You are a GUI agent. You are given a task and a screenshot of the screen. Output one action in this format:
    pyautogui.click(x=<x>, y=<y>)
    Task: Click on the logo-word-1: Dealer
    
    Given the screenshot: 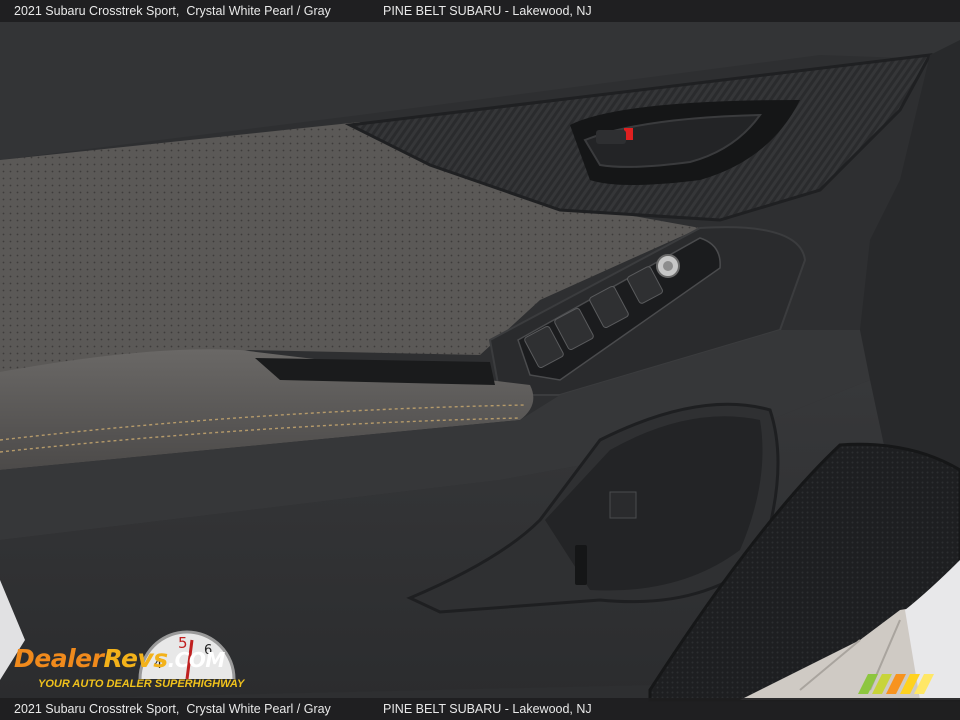 What is the action you would take?
    pyautogui.click(x=59, y=658)
    